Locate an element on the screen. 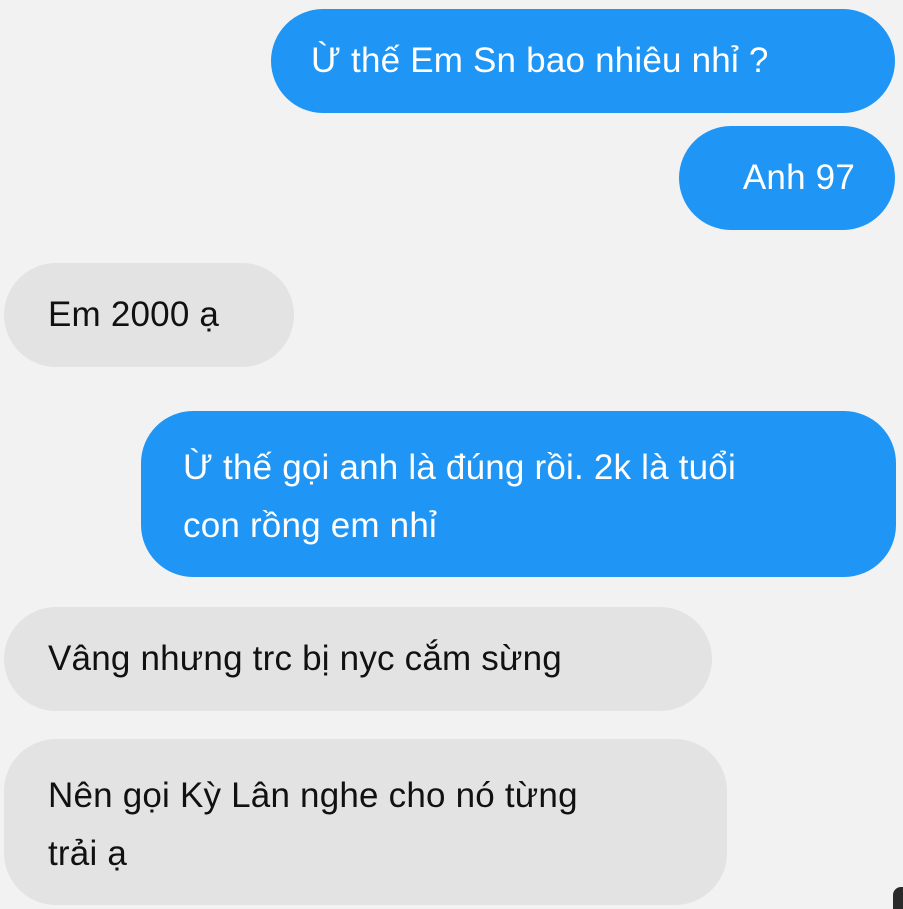  incoming-message-bubble: Em 2000 ạ is located at coordinates (149, 315).